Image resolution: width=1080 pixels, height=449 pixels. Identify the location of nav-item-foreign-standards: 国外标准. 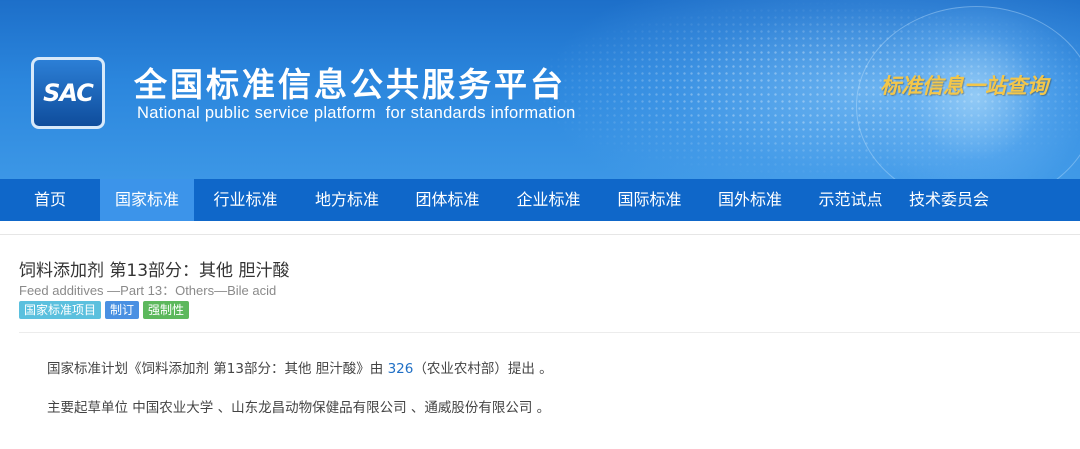
(750, 200).